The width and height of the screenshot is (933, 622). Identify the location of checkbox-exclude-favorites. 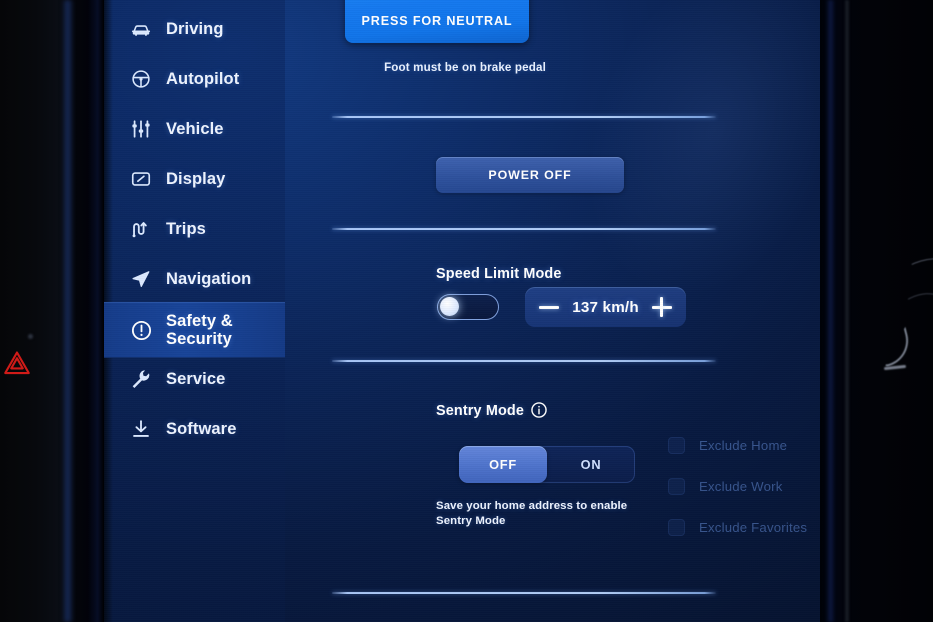
(676, 527).